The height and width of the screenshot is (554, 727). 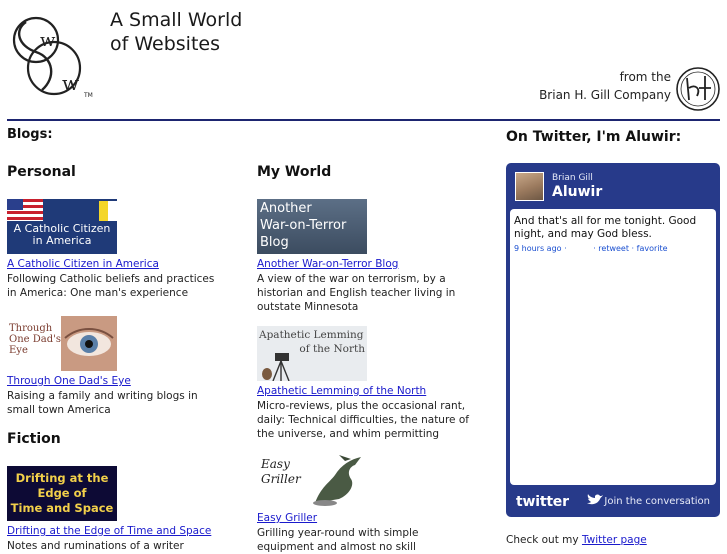 What do you see at coordinates (337, 480) in the screenshot?
I see `dragon-icon` at bounding box center [337, 480].